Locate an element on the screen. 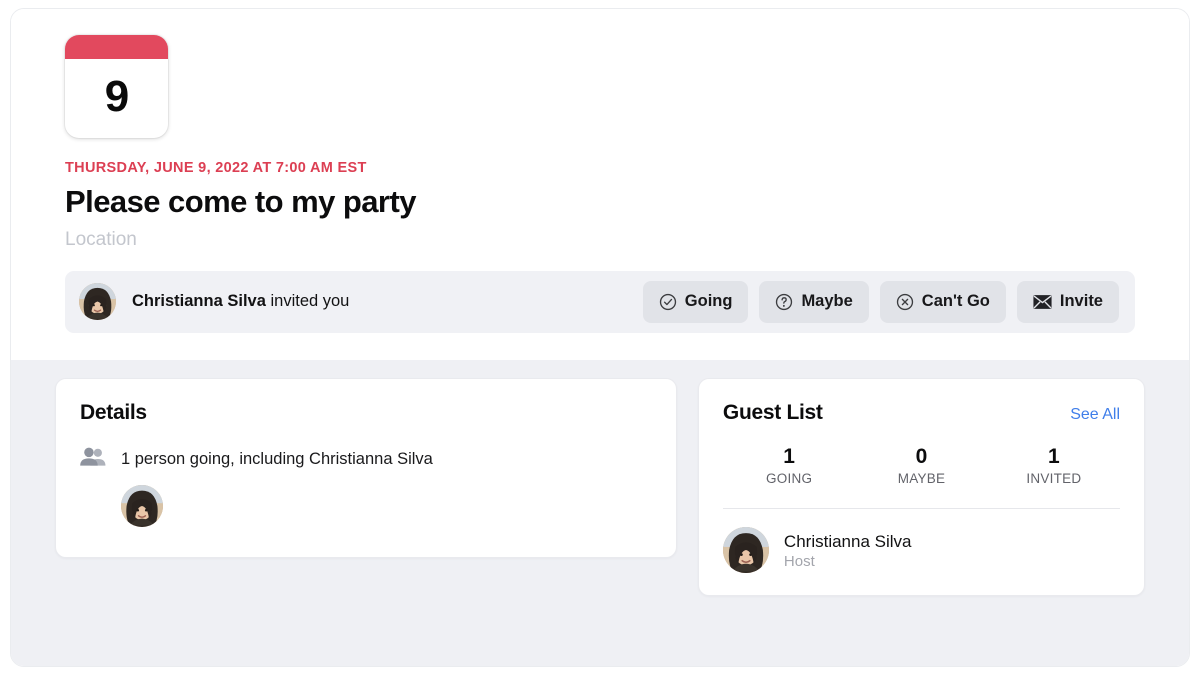 The image size is (1200, 675). rsvp-maybe-button: Maybe is located at coordinates (814, 301).